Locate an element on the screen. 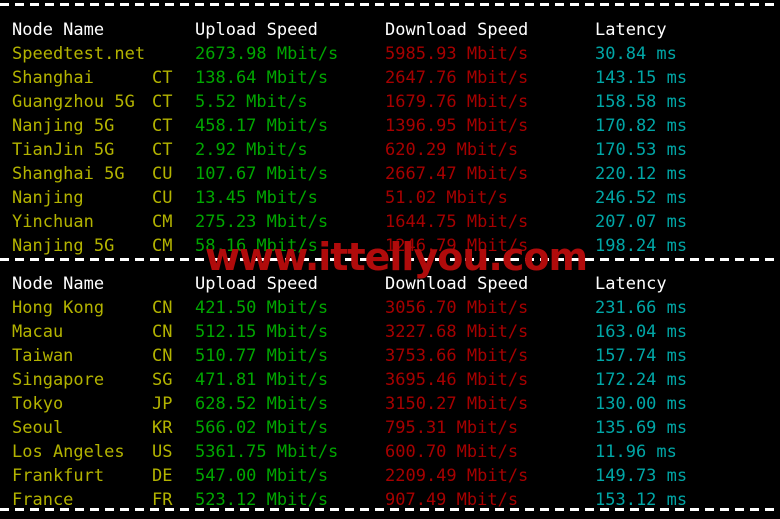 The width and height of the screenshot is (780, 519). cell-isp-code: US is located at coordinates (162, 452).